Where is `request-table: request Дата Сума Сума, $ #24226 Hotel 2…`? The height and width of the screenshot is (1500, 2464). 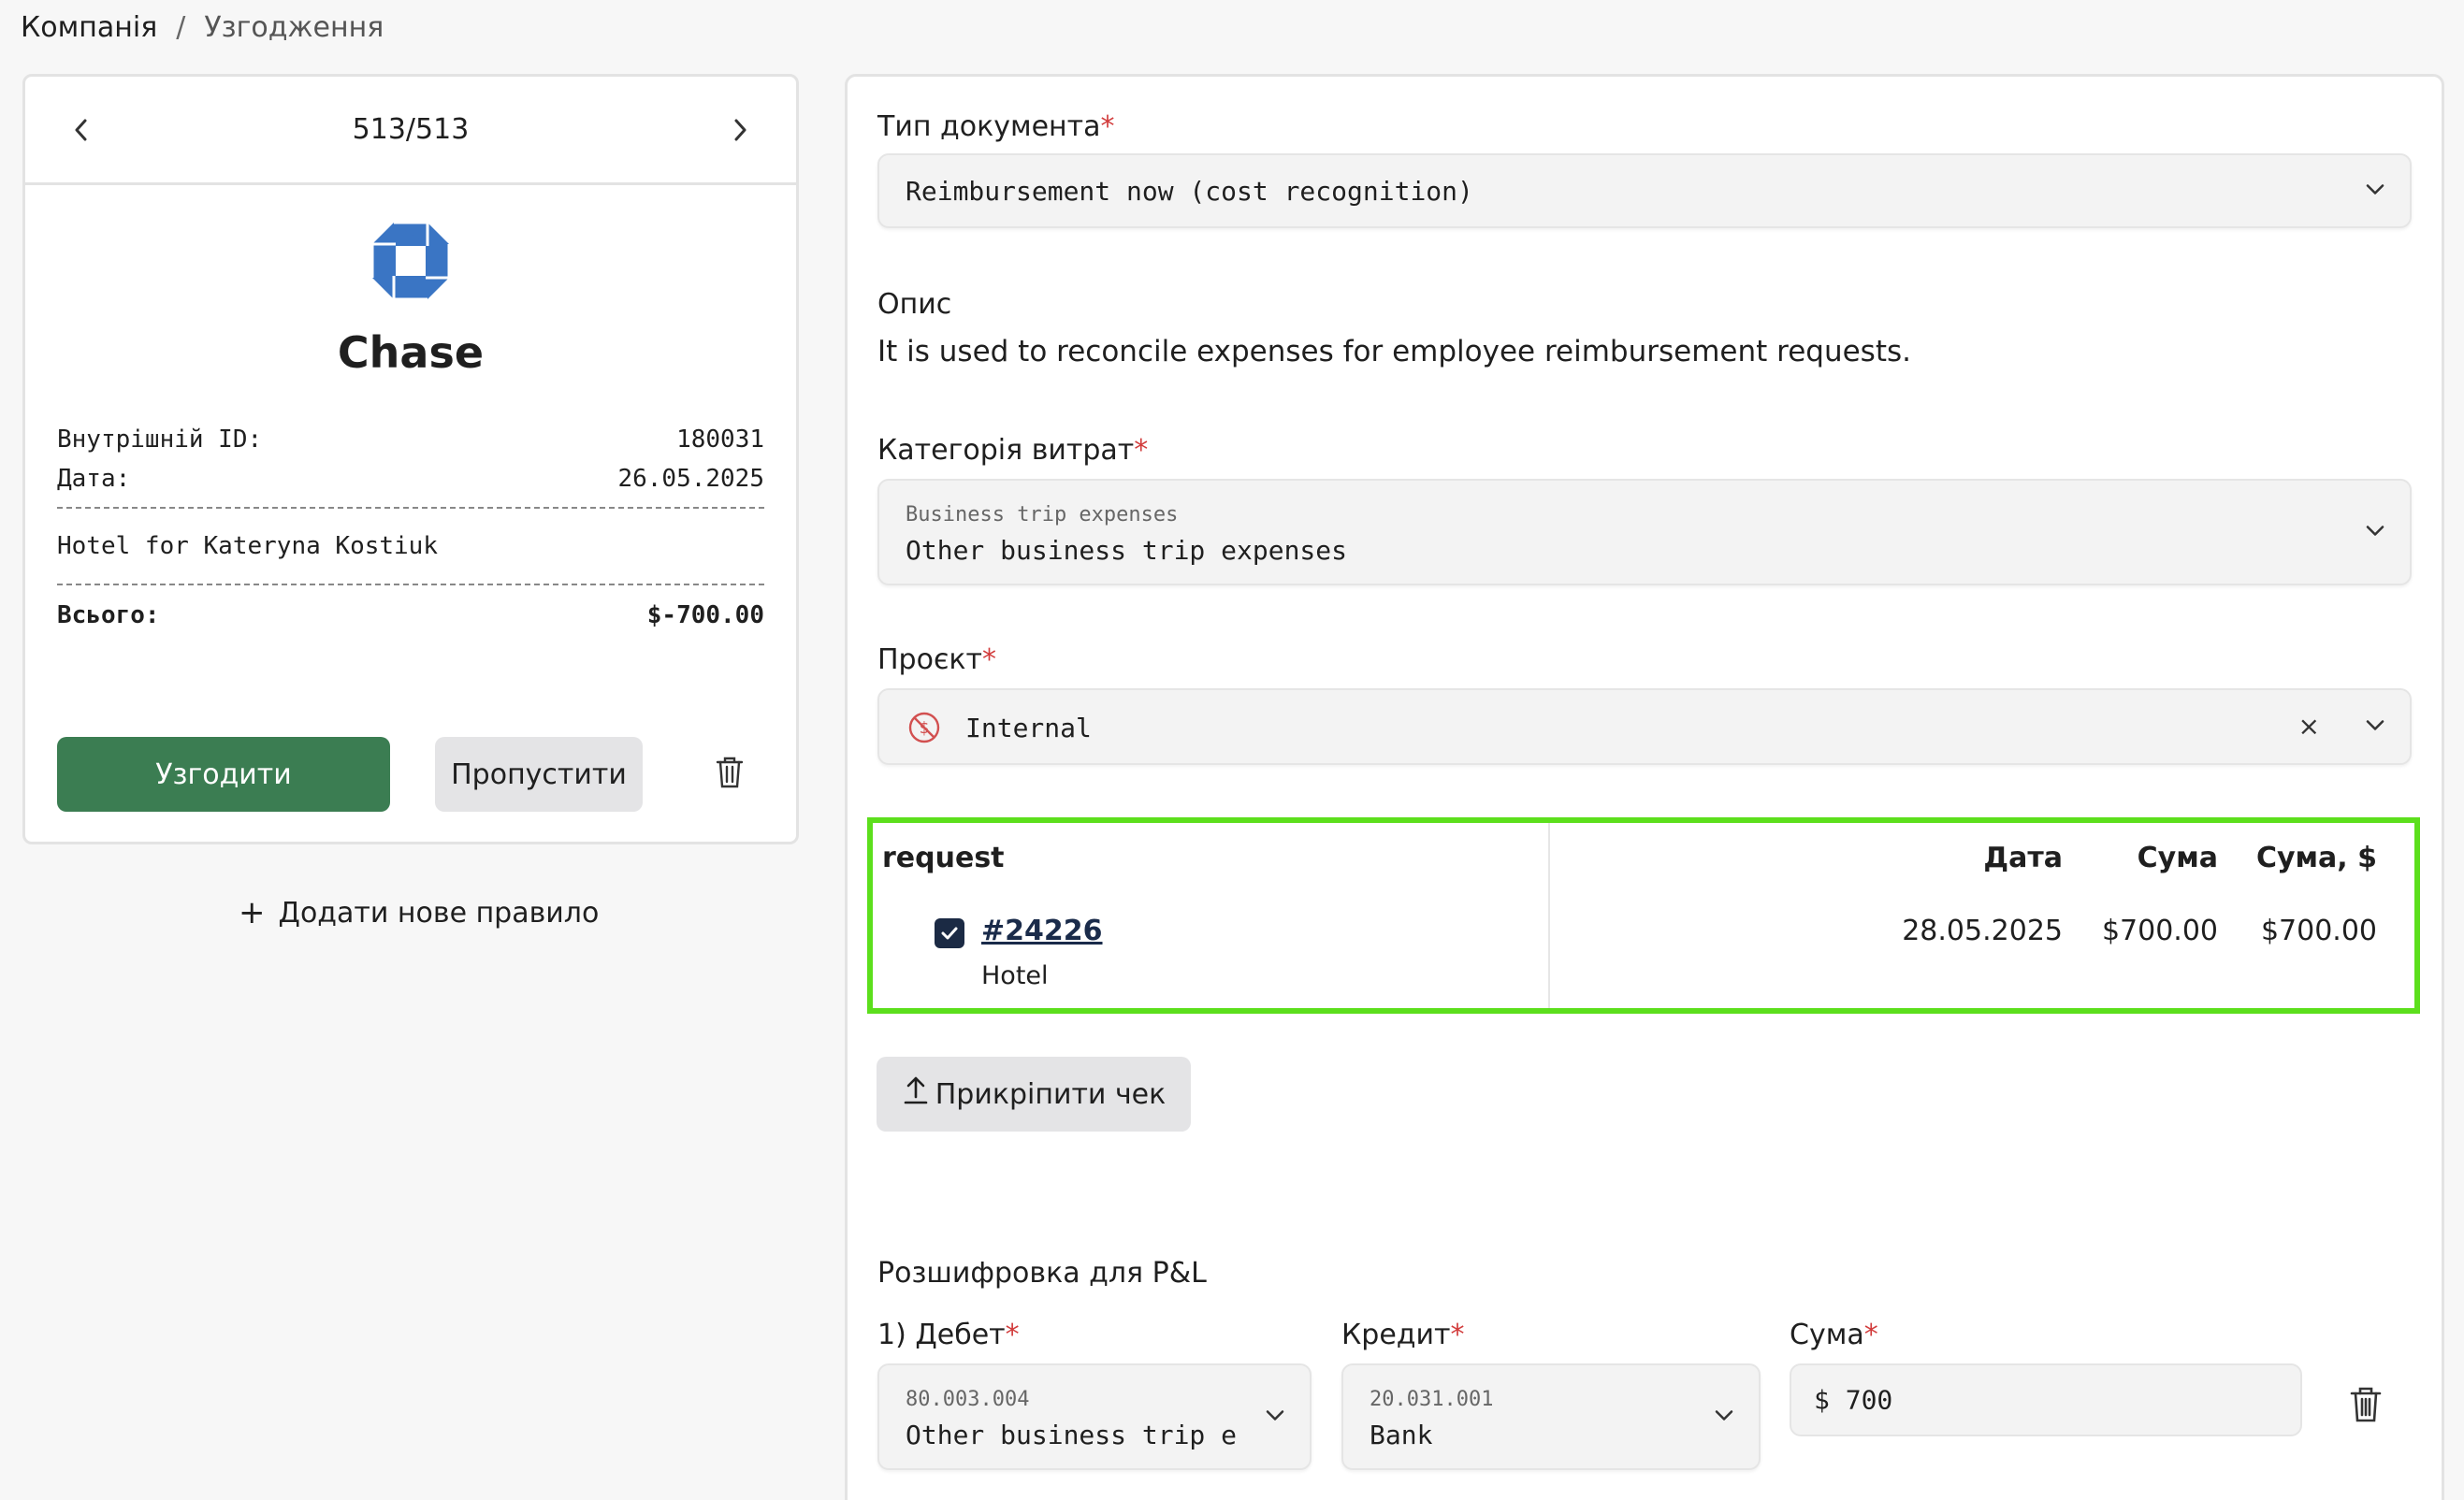 request-table: request Дата Сума Сума, $ #24226 Hotel 2… is located at coordinates (1643, 915).